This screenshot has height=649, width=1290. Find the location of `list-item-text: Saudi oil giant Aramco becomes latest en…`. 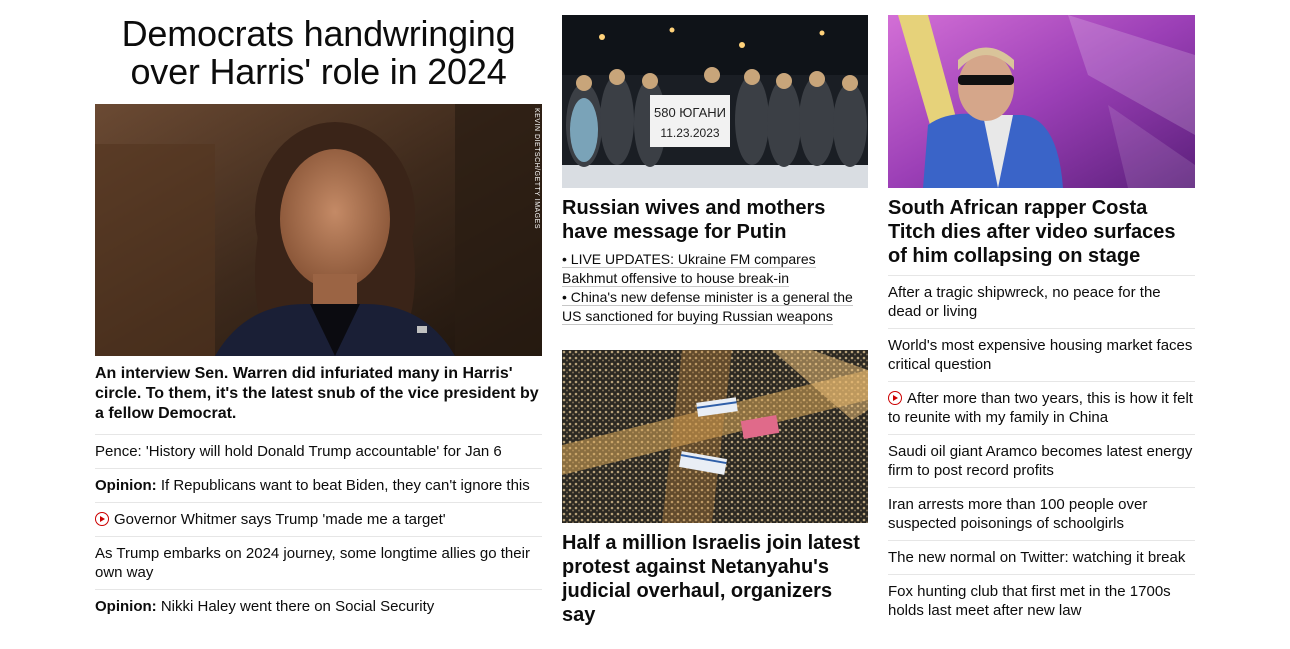

list-item-text: Saudi oil giant Aramco becomes latest en… is located at coordinates (1040, 461).